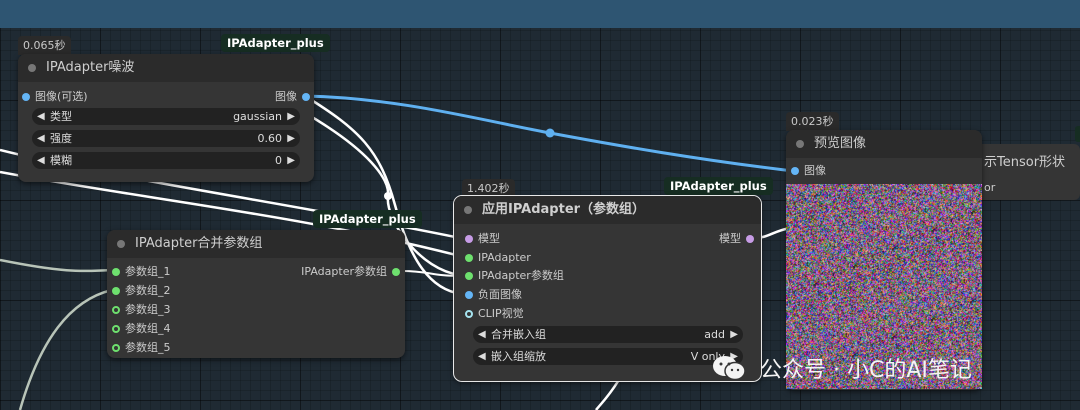 The width and height of the screenshot is (1080, 410). What do you see at coordinates (608, 393) in the screenshot?
I see `wire-bottom` at bounding box center [608, 393].